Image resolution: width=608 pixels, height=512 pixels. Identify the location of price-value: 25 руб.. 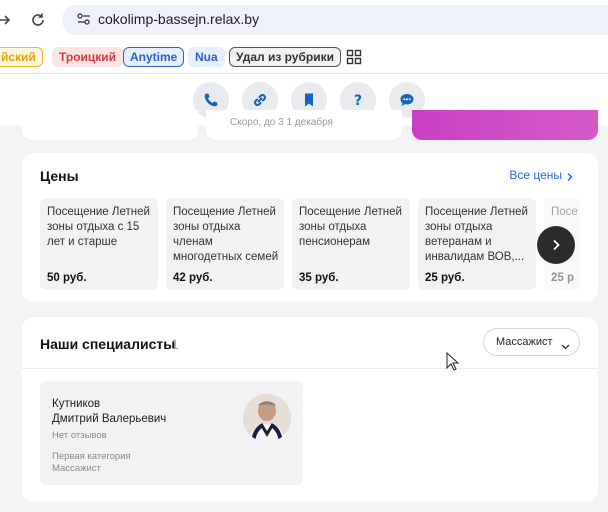
(445, 278).